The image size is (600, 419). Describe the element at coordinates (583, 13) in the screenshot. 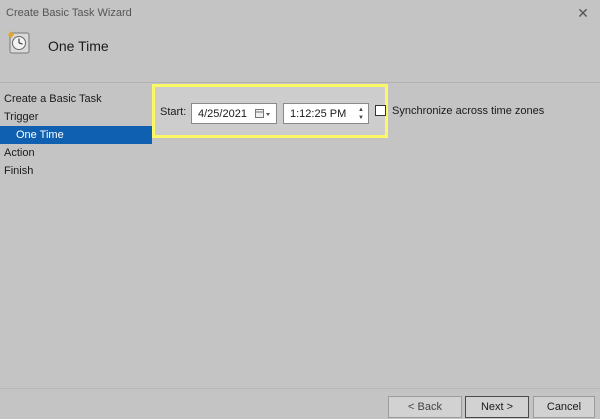

I see `close-icon: ✕` at that location.